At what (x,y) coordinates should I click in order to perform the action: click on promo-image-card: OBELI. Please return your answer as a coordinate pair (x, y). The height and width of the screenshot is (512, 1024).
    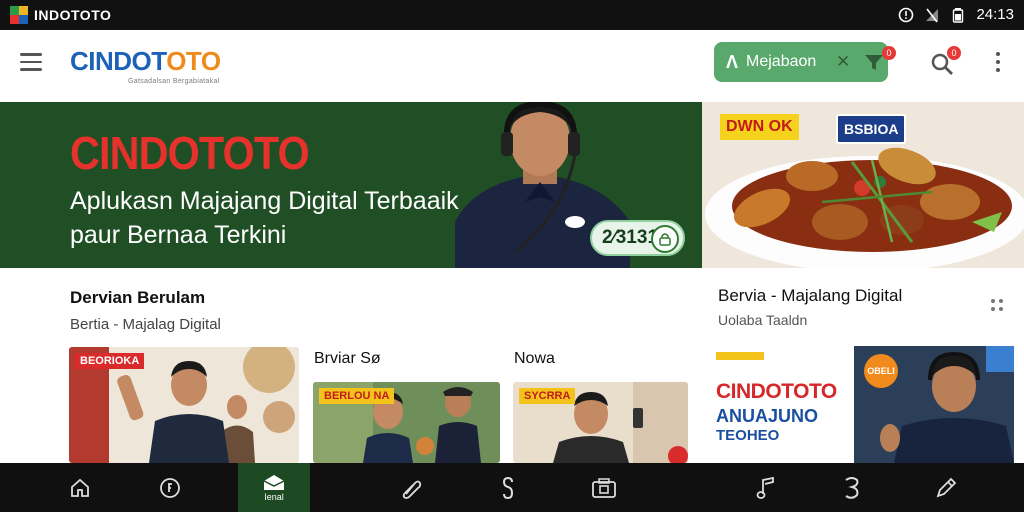
    Looking at the image, I should click on (934, 404).